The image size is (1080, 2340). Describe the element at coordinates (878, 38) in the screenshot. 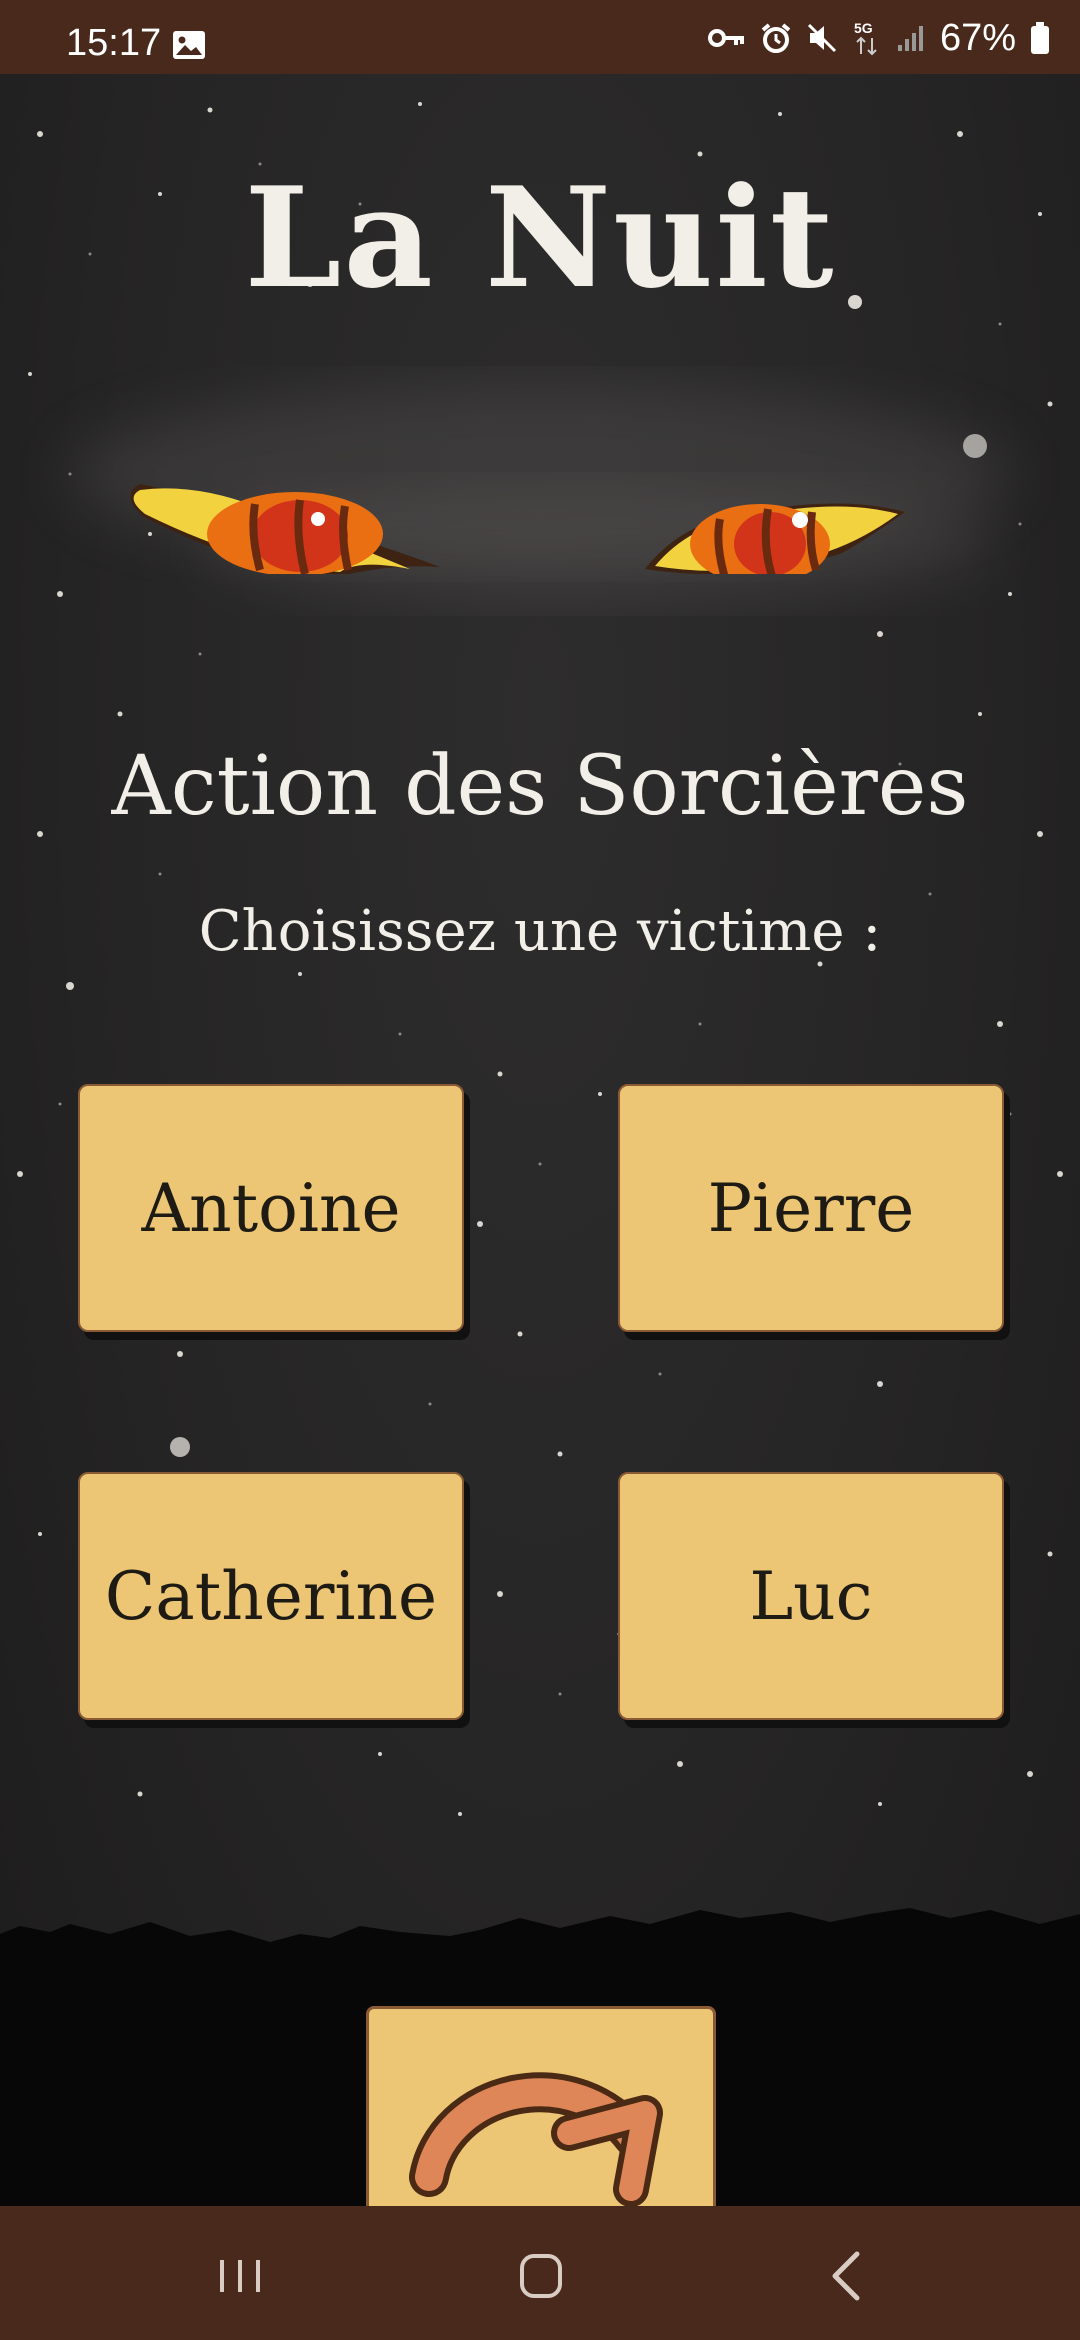

I see `status-icons: 5G 67%` at that location.